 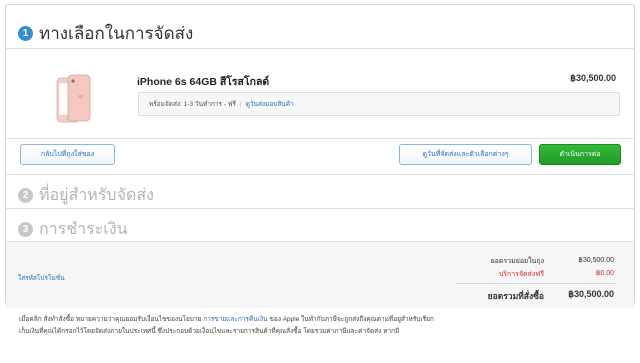 I want to click on shipping-label: บริการจัดส่งฟรี, so click(x=521, y=274).